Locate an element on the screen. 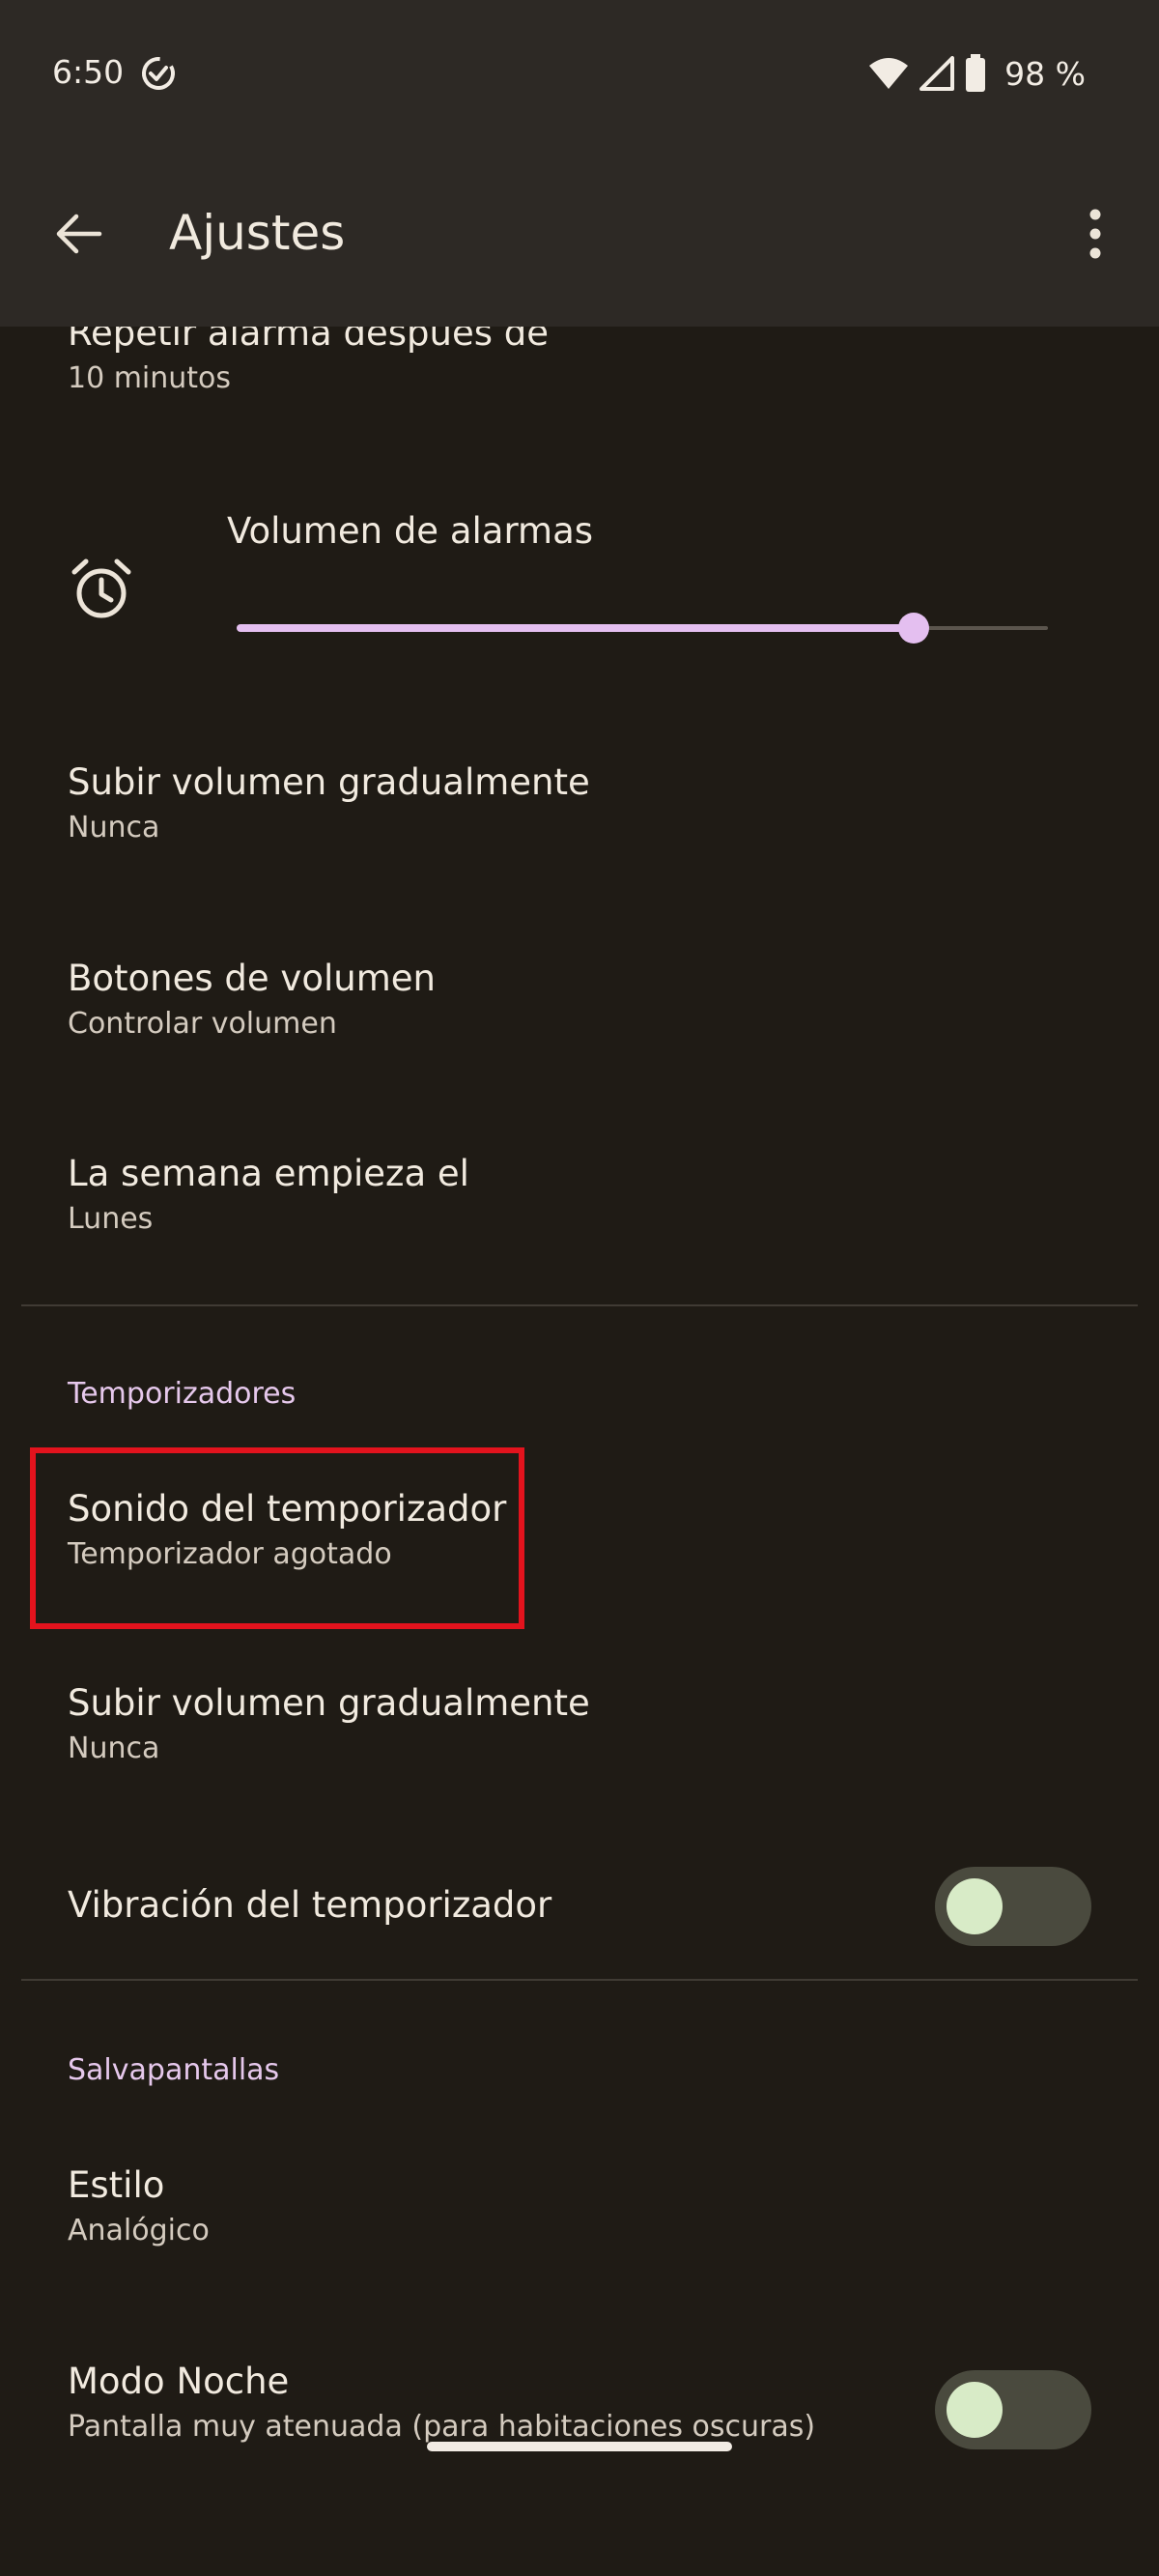 The image size is (1159, 2576). more-vertical-icon is located at coordinates (1095, 234).